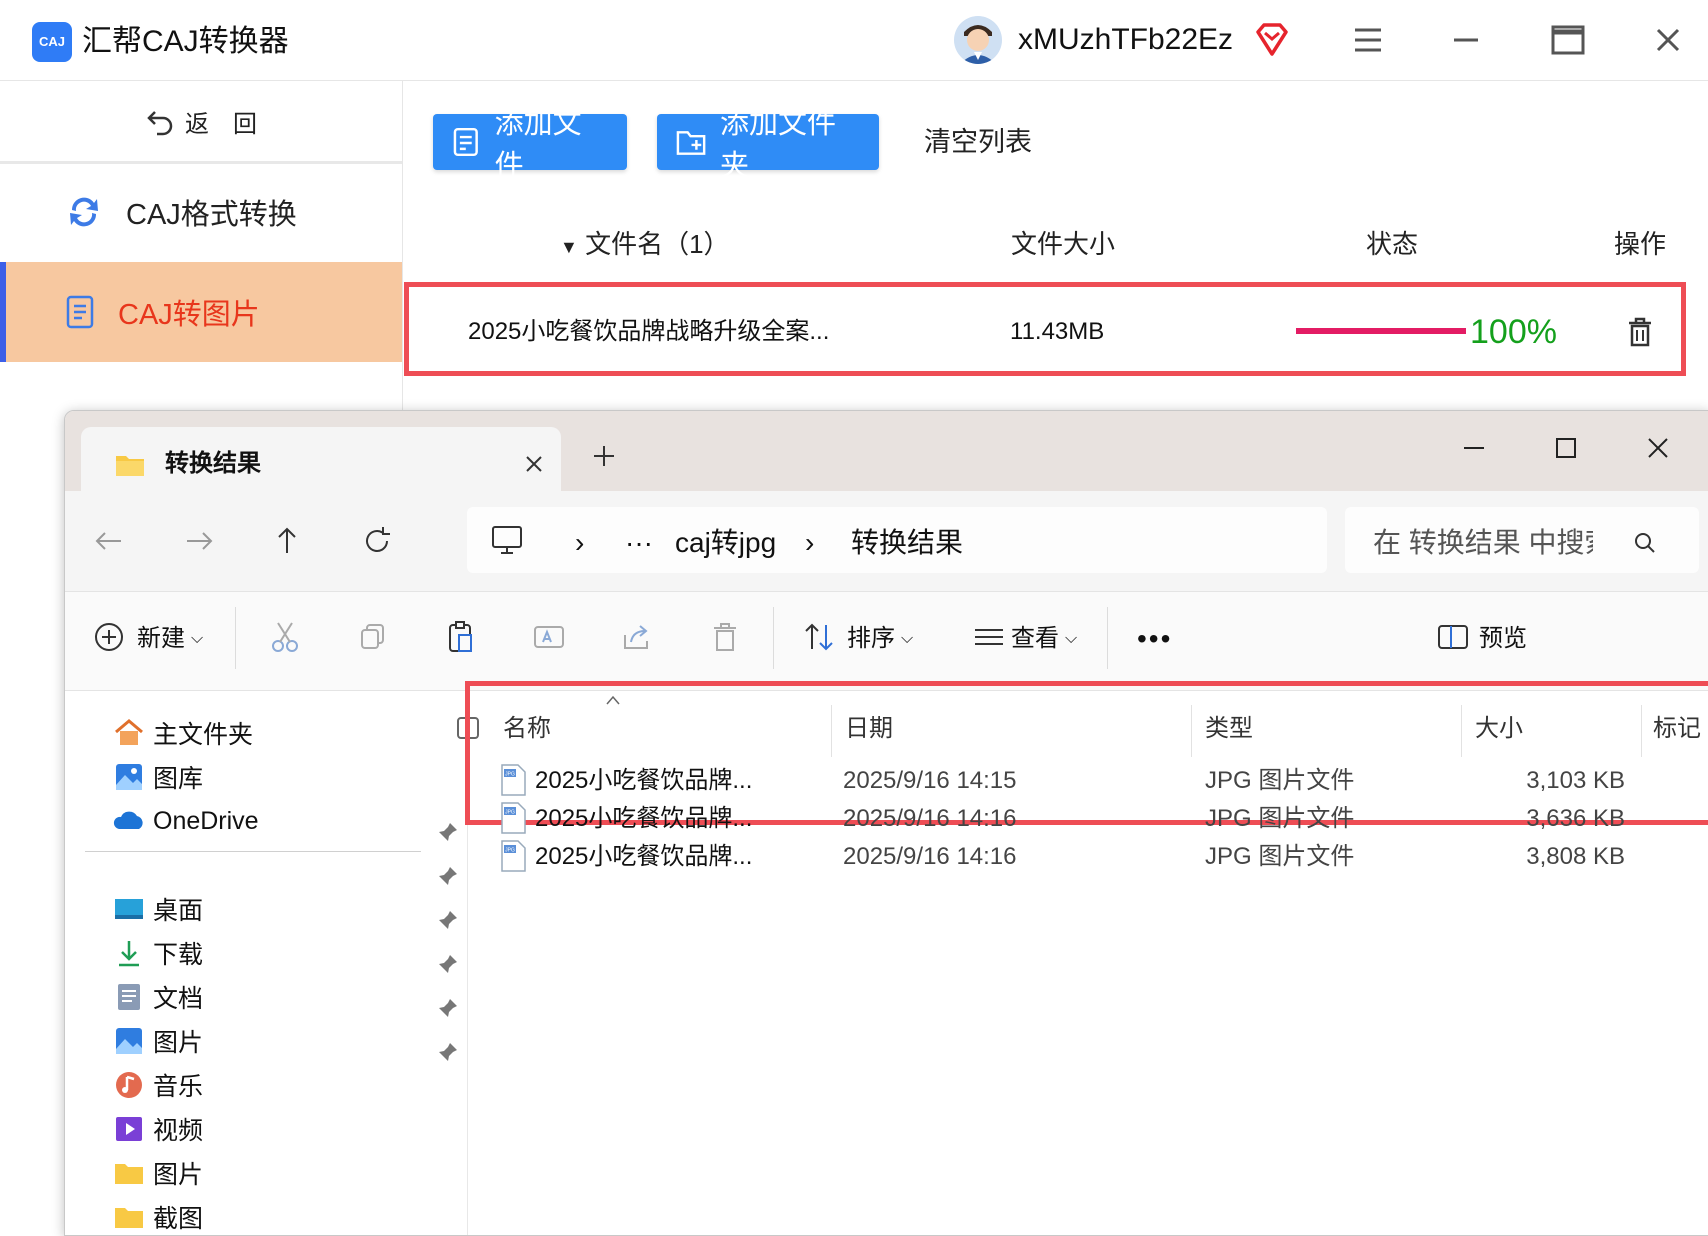 This screenshot has width=1708, height=1236. I want to click on trash-icon, so click(1640, 332).